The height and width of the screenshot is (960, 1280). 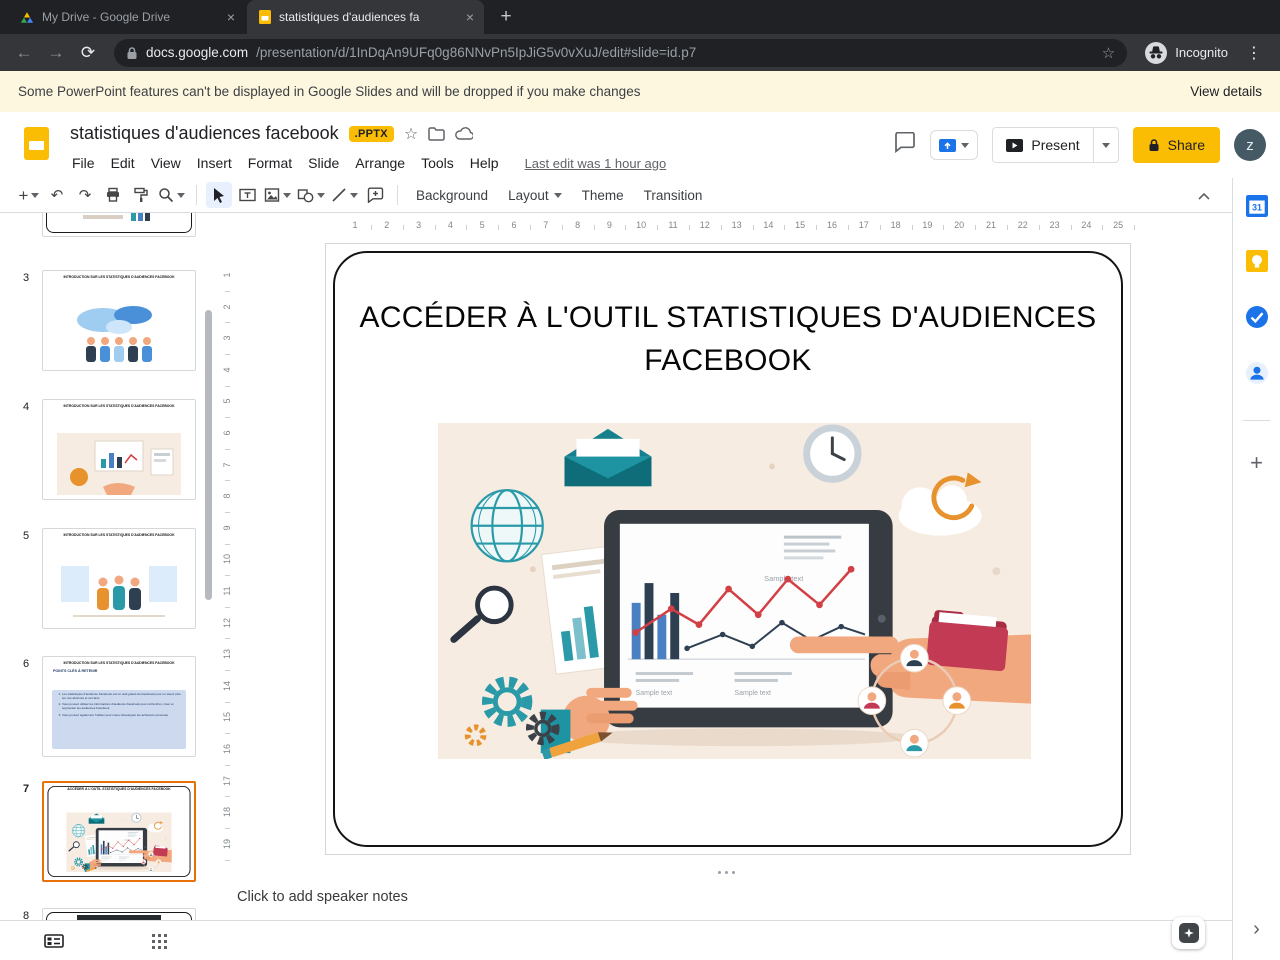 I want to click on back-icon: ←, so click(x=24, y=53).